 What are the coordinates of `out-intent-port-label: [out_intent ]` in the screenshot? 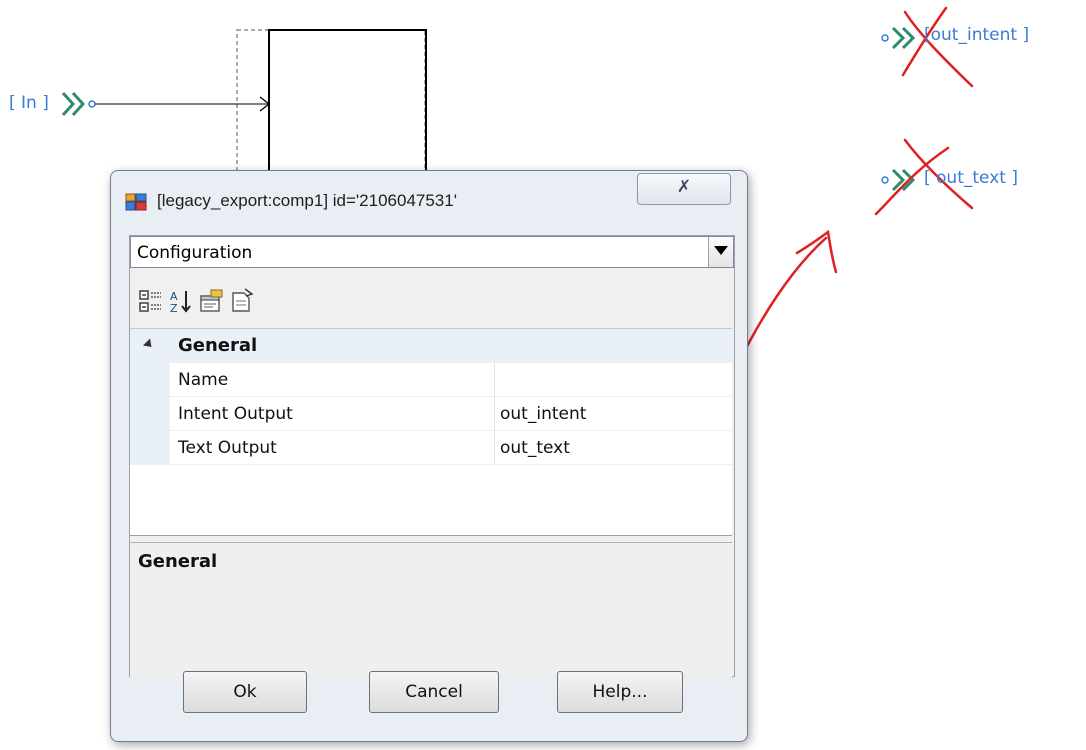 It's located at (977, 35).